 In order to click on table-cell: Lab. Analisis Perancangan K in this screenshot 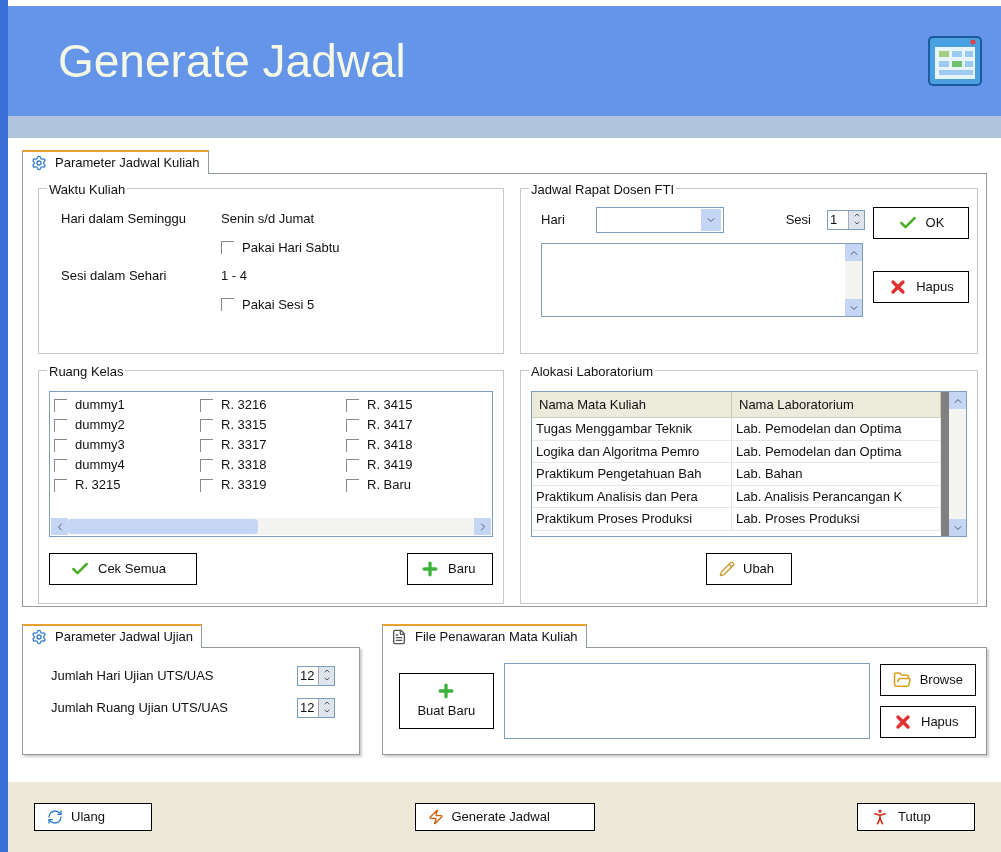, I will do `click(836, 496)`.